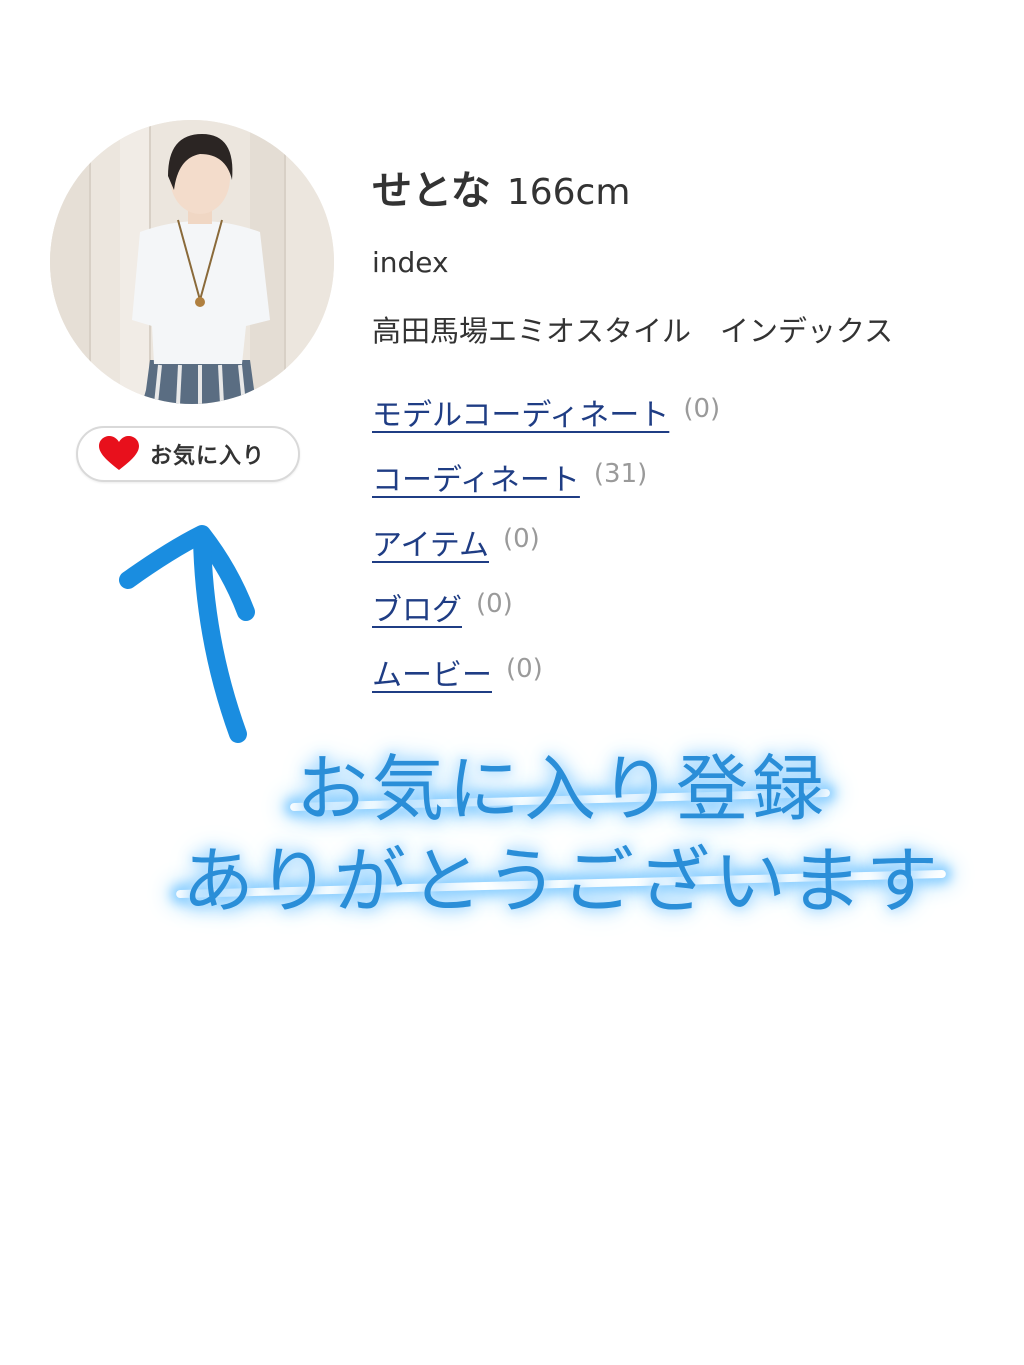  I want to click on profile-header: せとな 166cm, so click(501, 187).